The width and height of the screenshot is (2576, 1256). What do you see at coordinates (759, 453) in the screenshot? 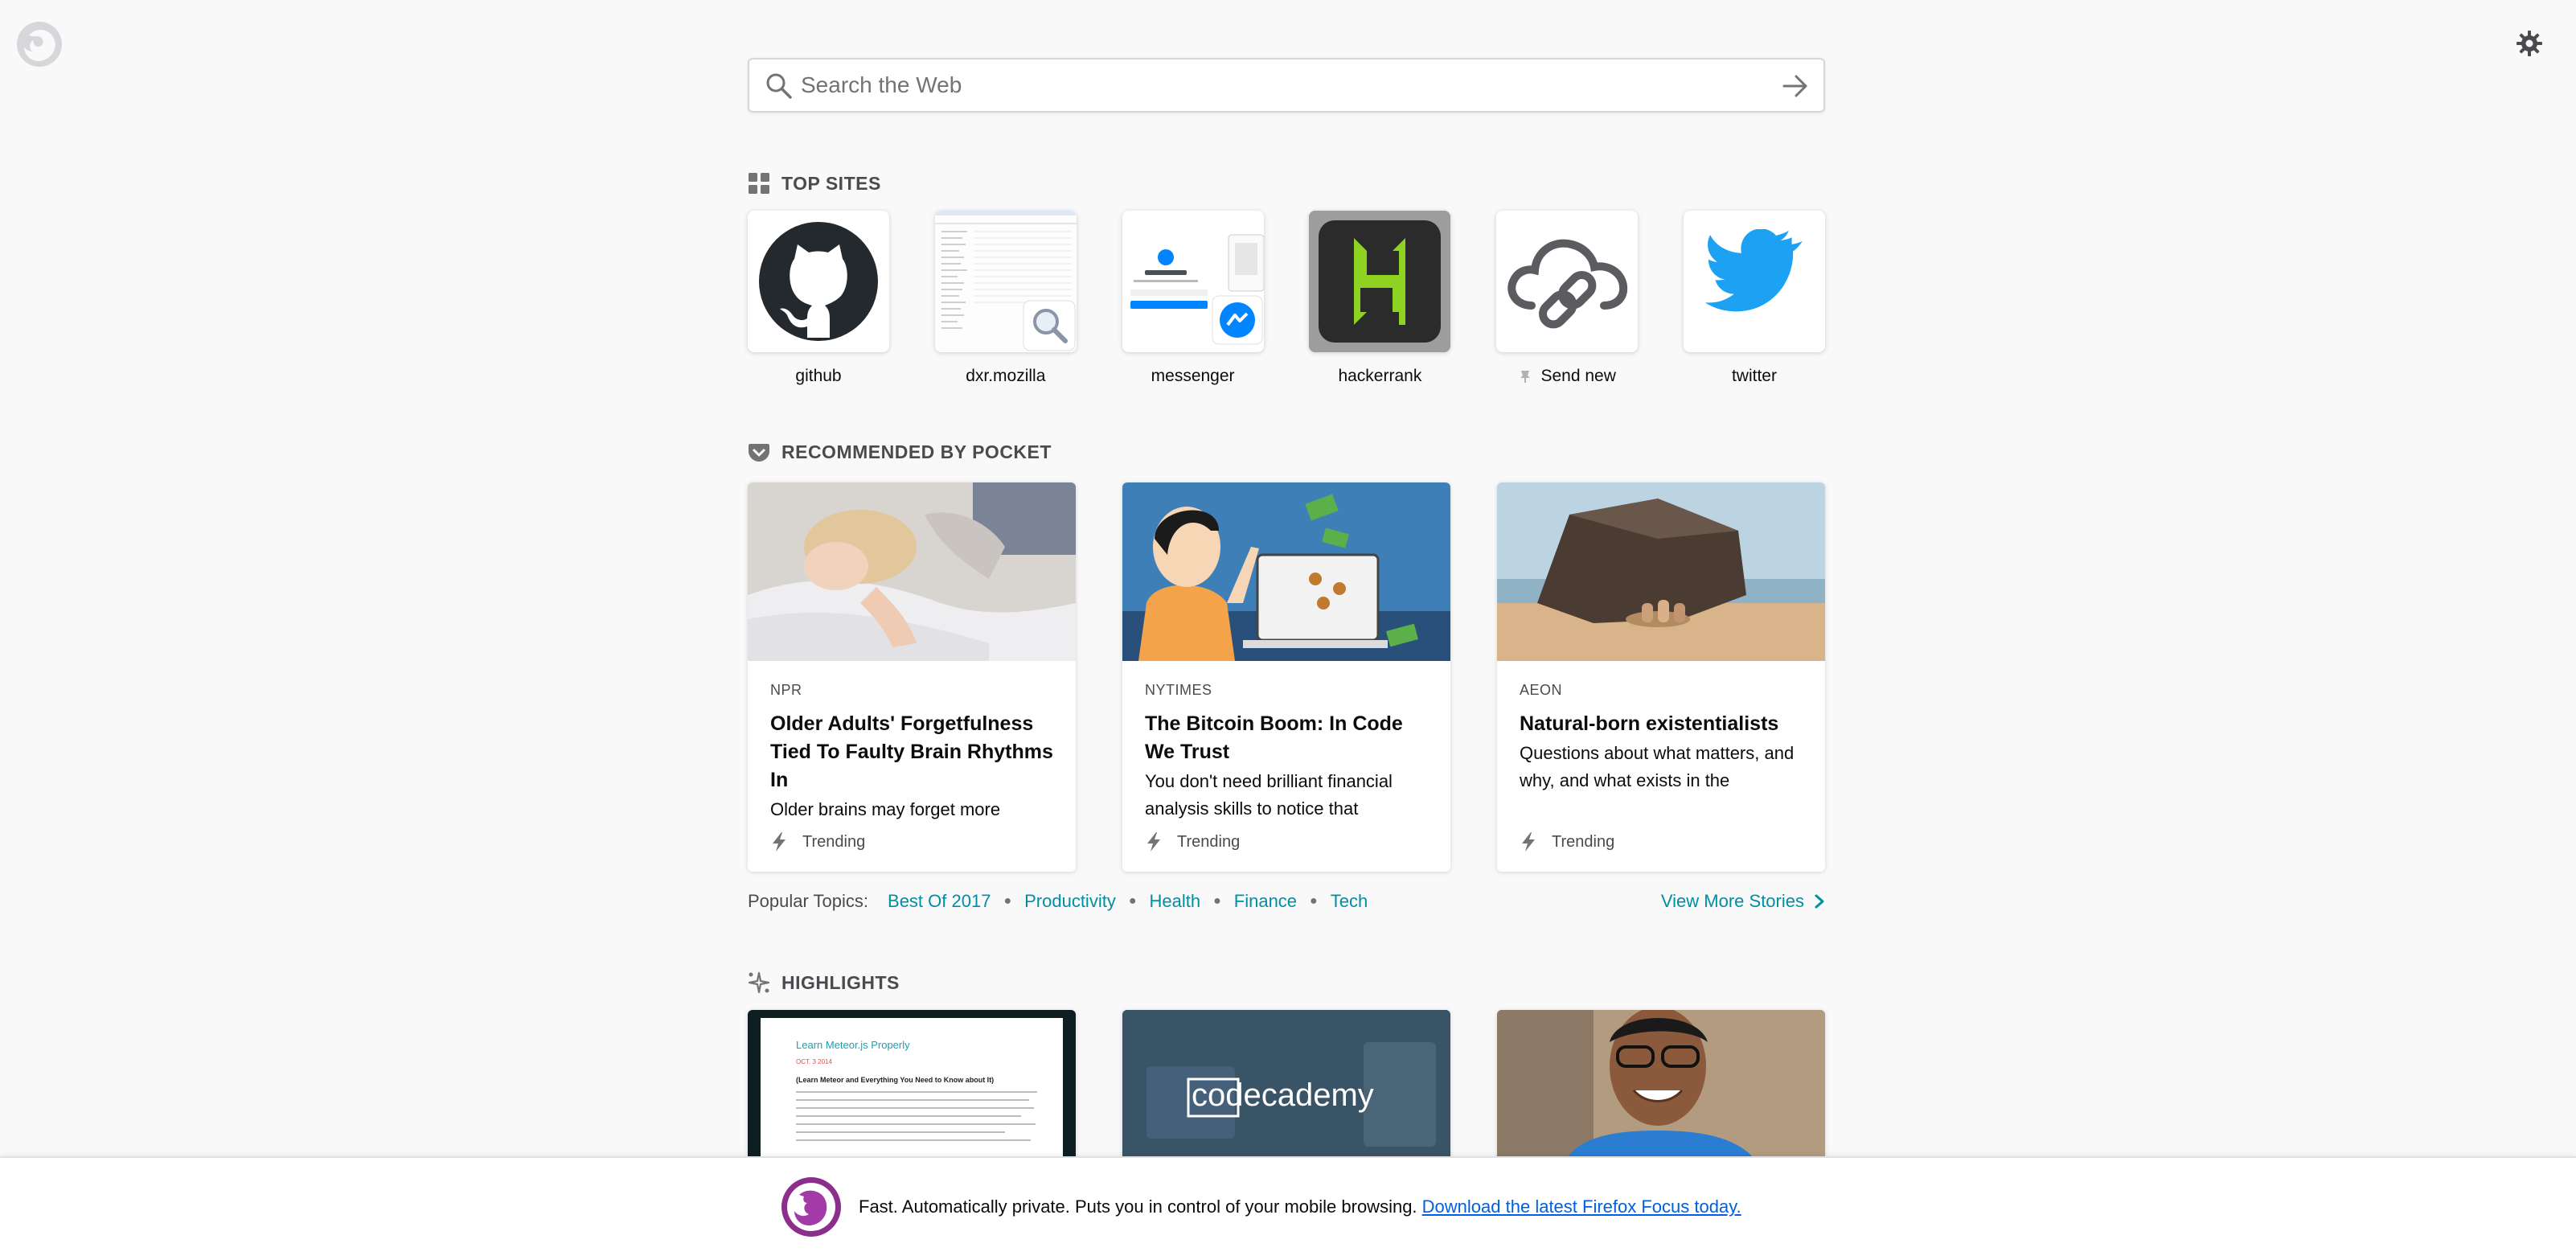
I see `pocket-icon` at bounding box center [759, 453].